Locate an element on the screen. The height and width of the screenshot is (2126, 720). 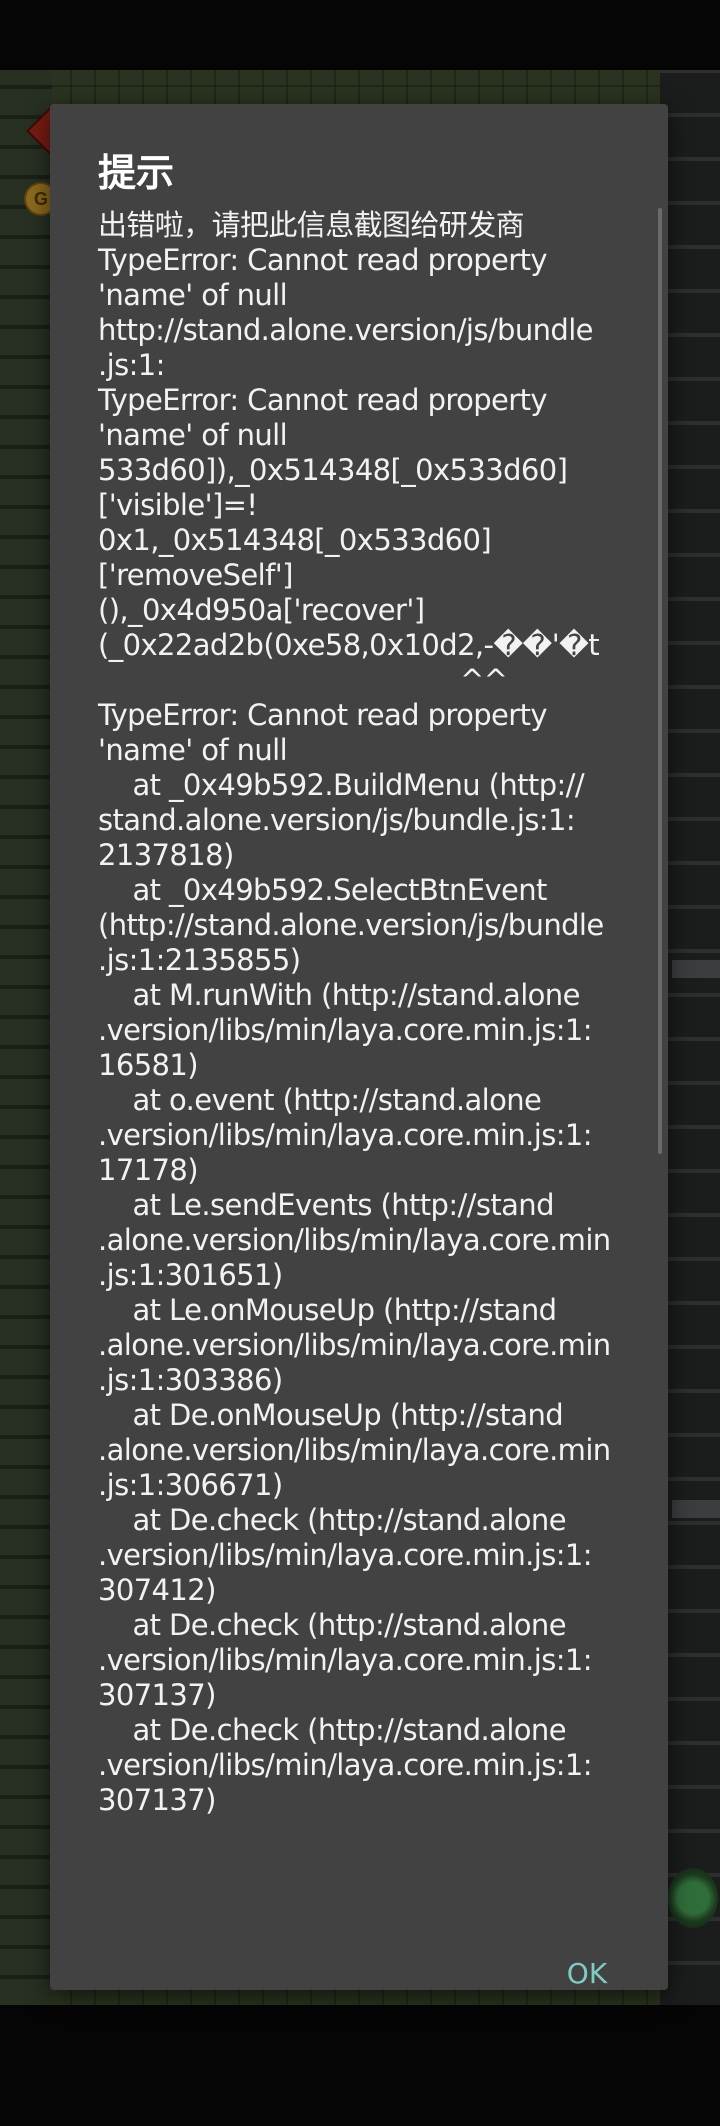
status-bar is located at coordinates (360, 35).